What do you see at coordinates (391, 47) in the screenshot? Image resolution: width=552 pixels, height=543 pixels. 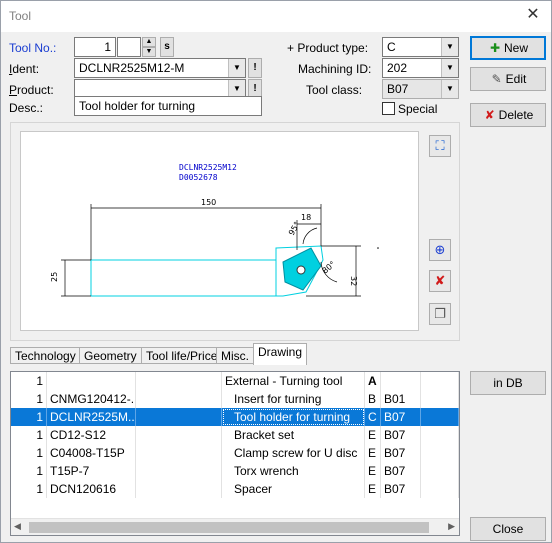 I see `product-type-value: C` at bounding box center [391, 47].